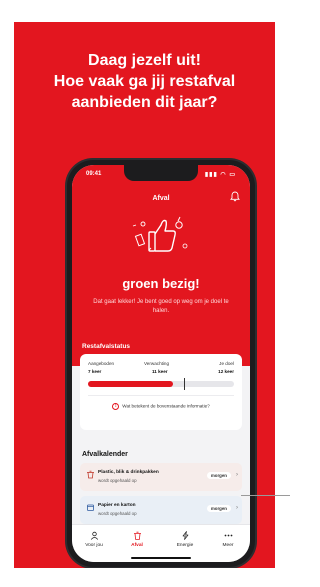 This screenshot has height=587, width=320. Describe the element at coordinates (137, 545) in the screenshot. I see `tab-label: Afval` at that location.